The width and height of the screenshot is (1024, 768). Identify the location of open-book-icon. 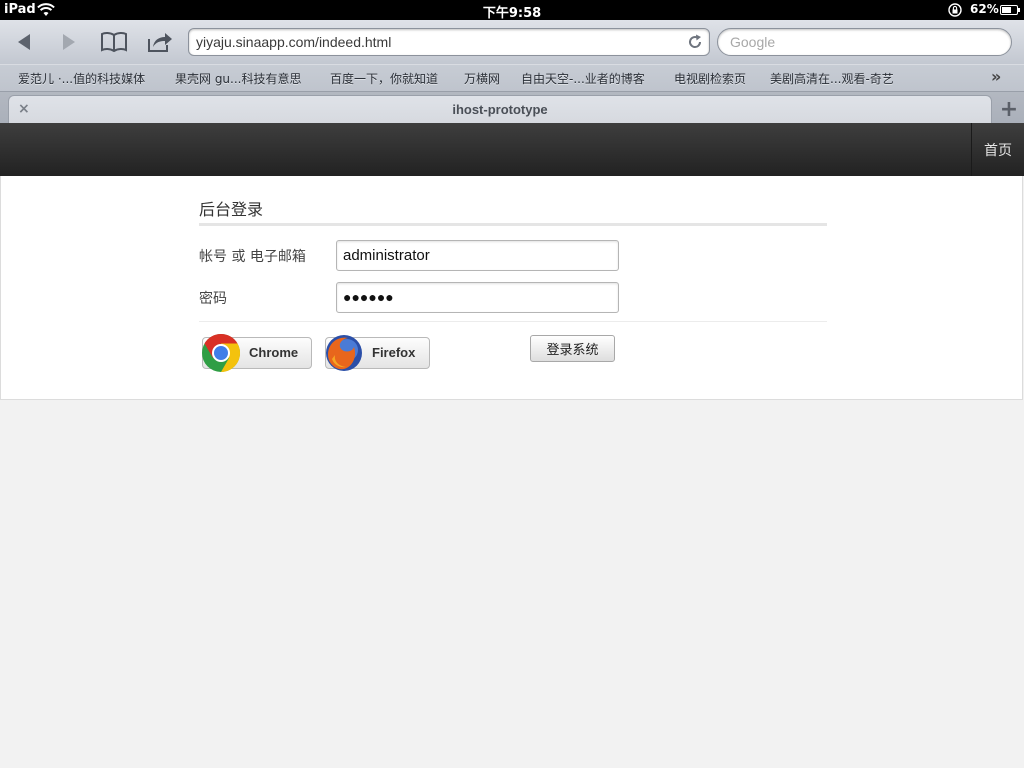
(114, 42).